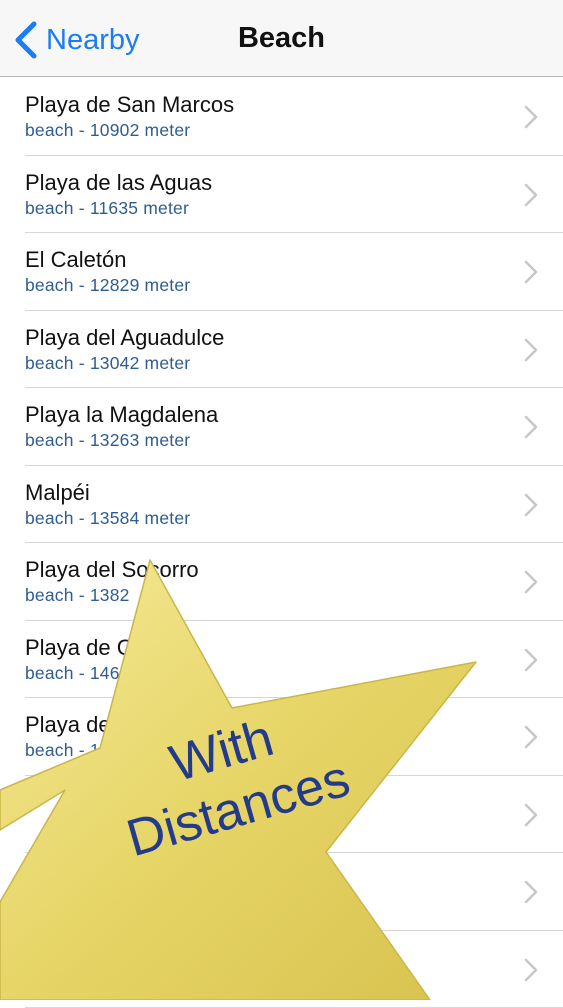 This screenshot has height=1008, width=563. What do you see at coordinates (44, 905) in the screenshot?
I see `list-item-distance: beac` at bounding box center [44, 905].